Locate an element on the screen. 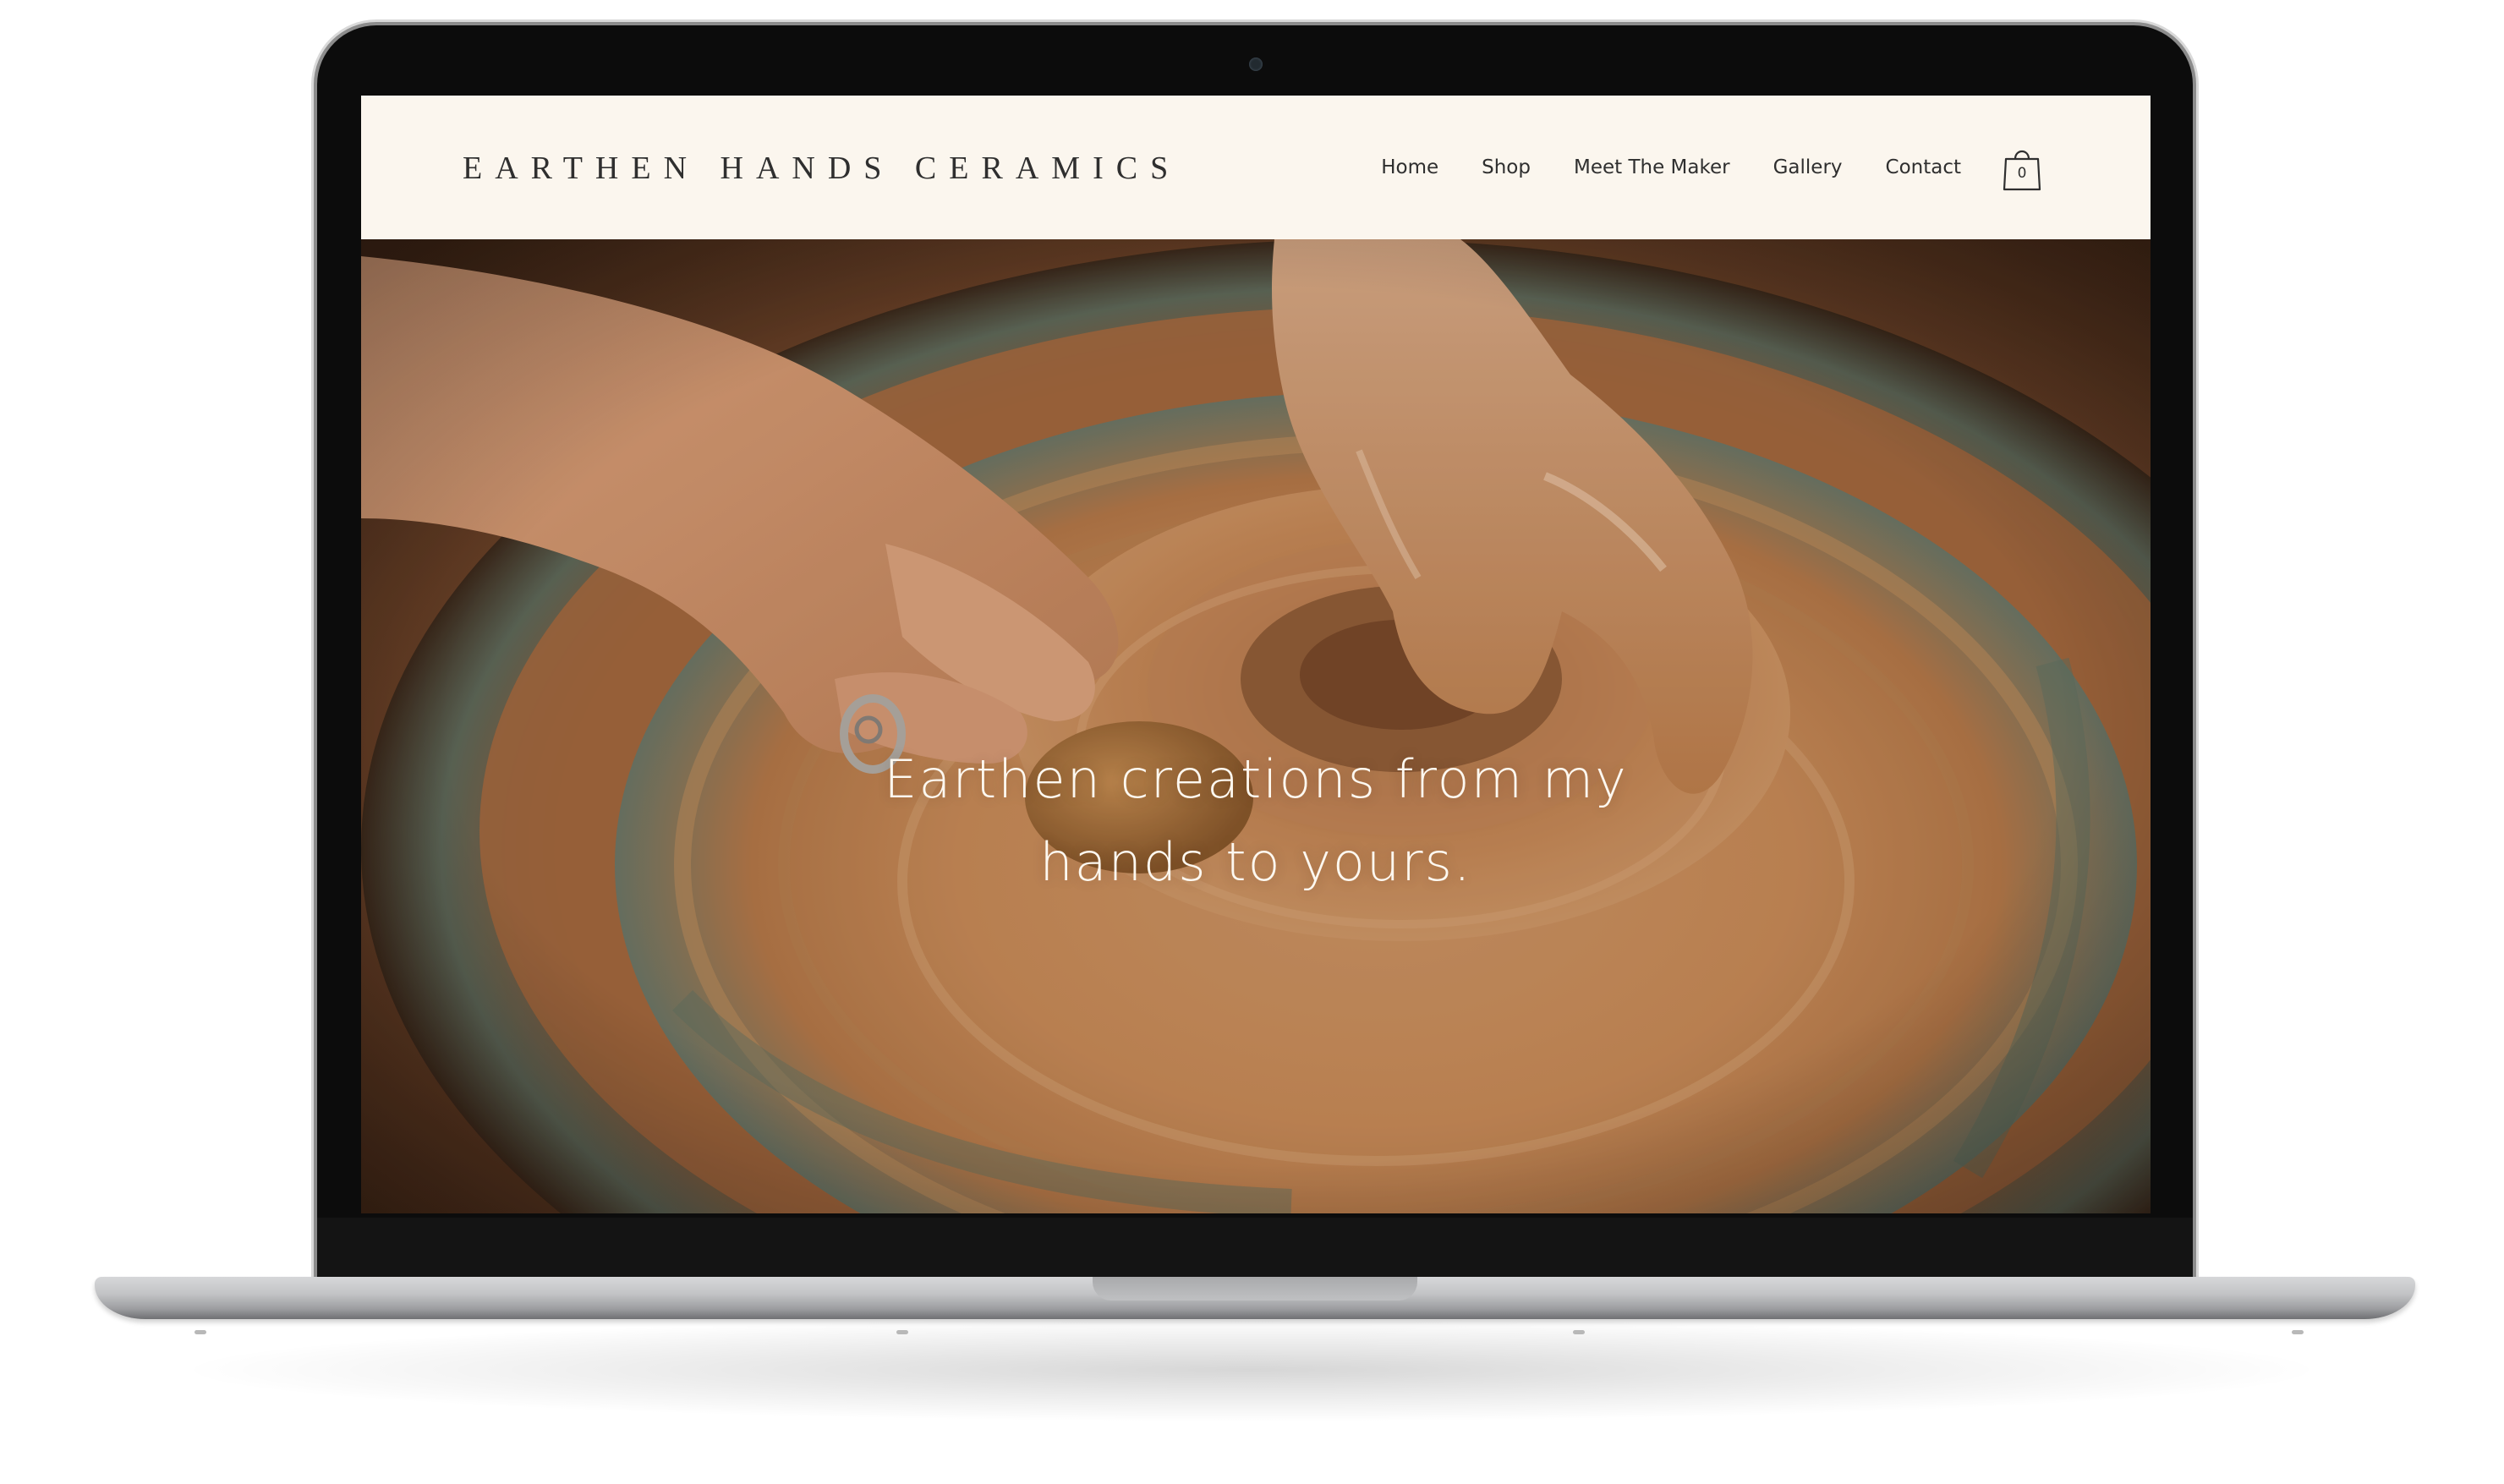 This screenshot has width=2504, height=1484. hero-headline-line-1: Earthen creations from my is located at coordinates (1256, 779).